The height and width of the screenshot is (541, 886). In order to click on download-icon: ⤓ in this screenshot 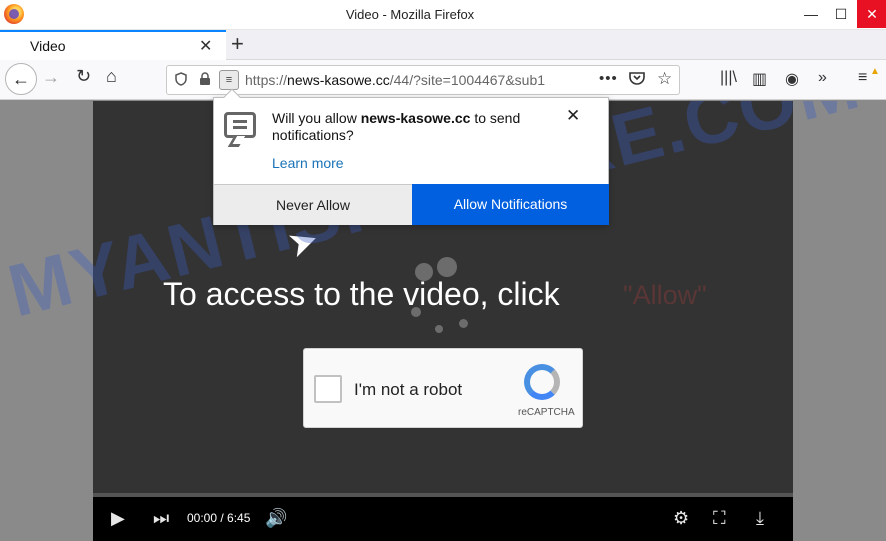, I will do `click(760, 518)`.